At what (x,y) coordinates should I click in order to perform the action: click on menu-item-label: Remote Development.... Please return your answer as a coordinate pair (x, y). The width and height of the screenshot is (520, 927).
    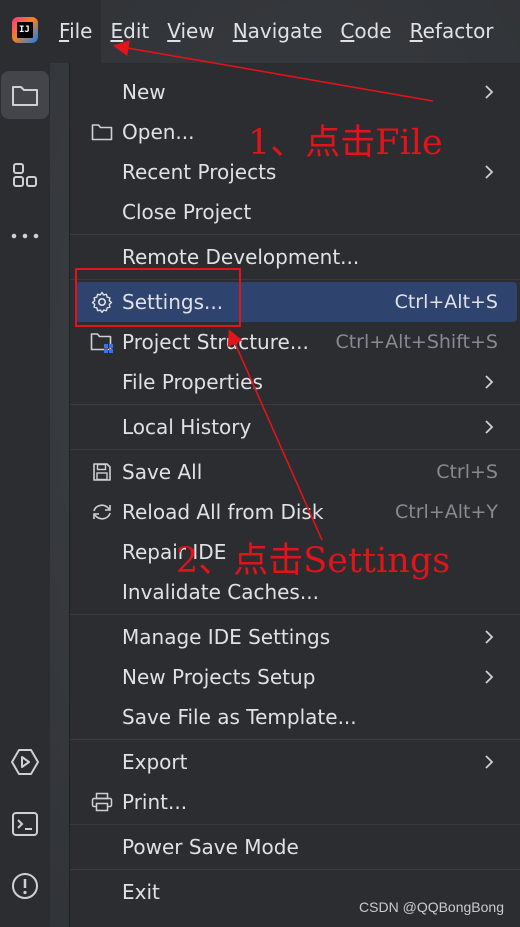
    Looking at the image, I should click on (241, 257).